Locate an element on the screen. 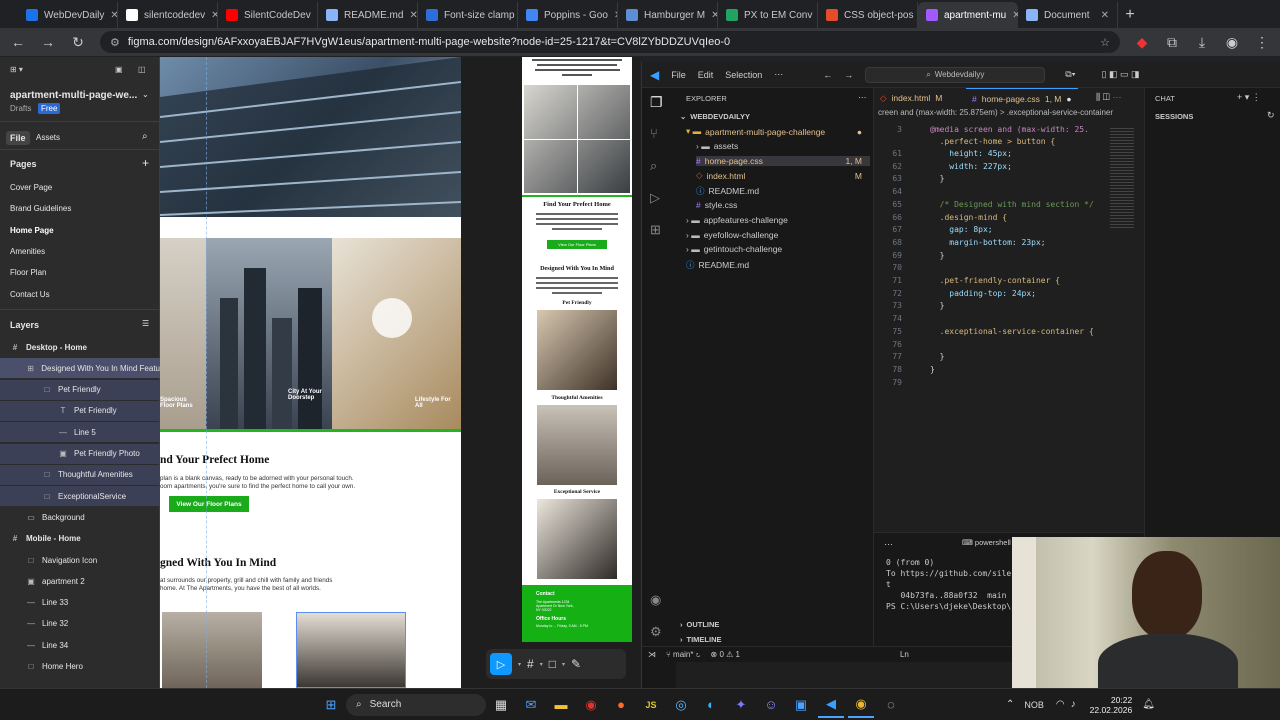 The height and width of the screenshot is (720, 1280). layer-item: —Line 34 is located at coordinates (80, 645).